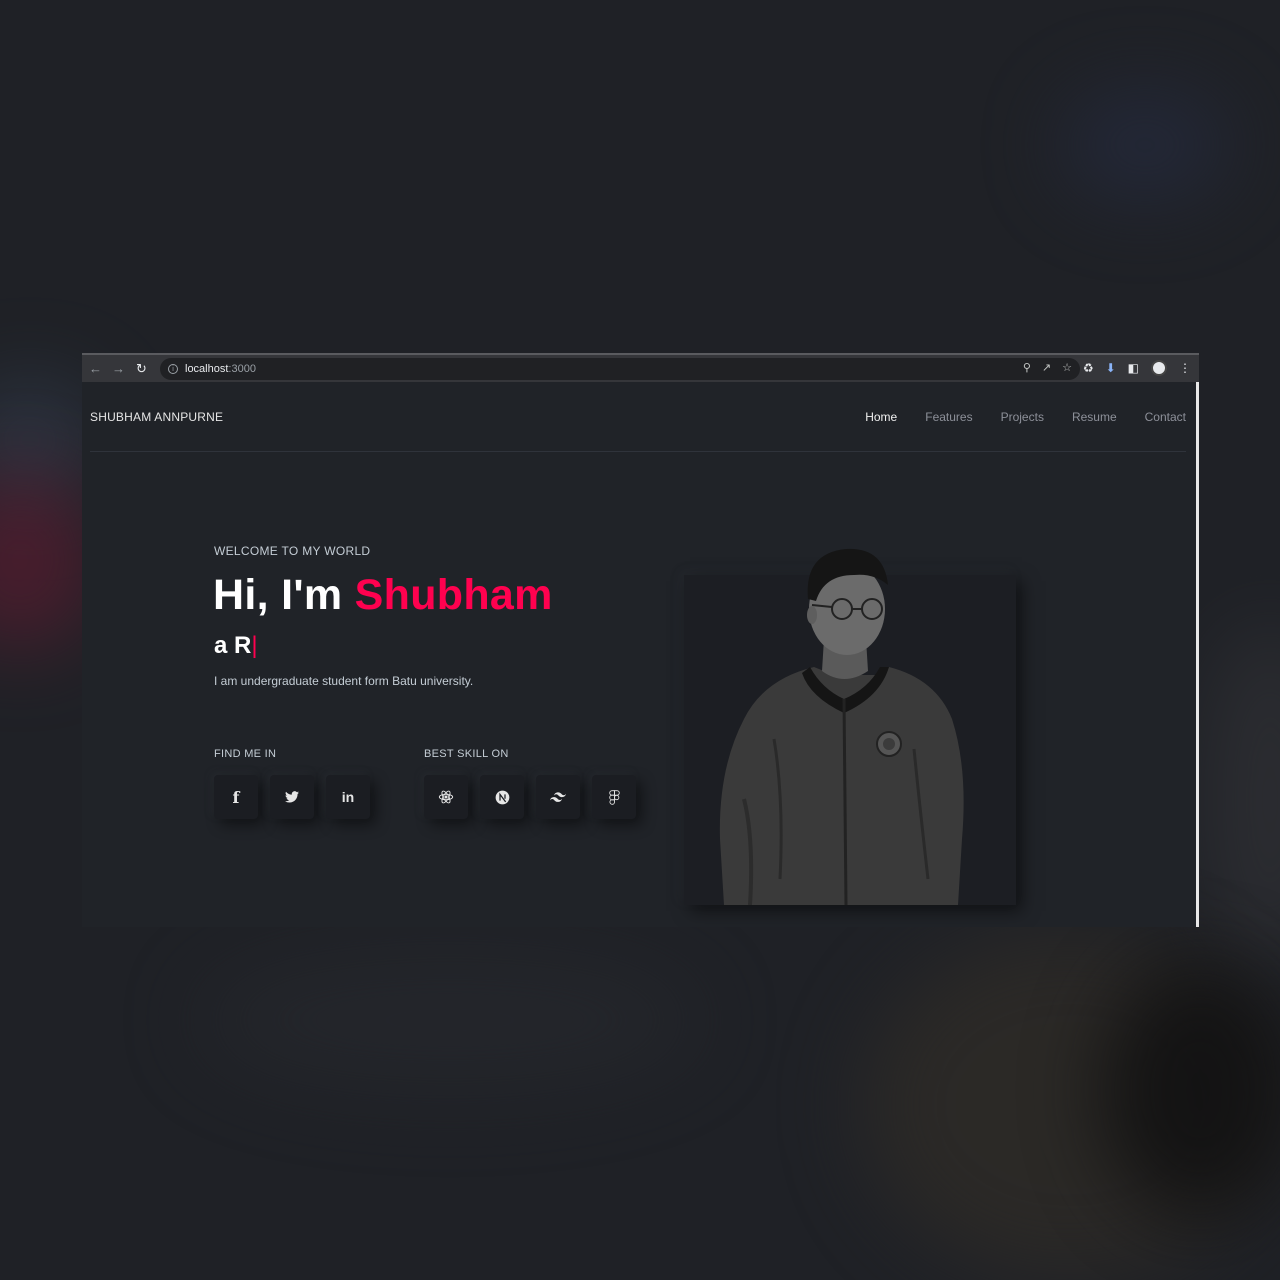  I want to click on react-icon, so click(446, 797).